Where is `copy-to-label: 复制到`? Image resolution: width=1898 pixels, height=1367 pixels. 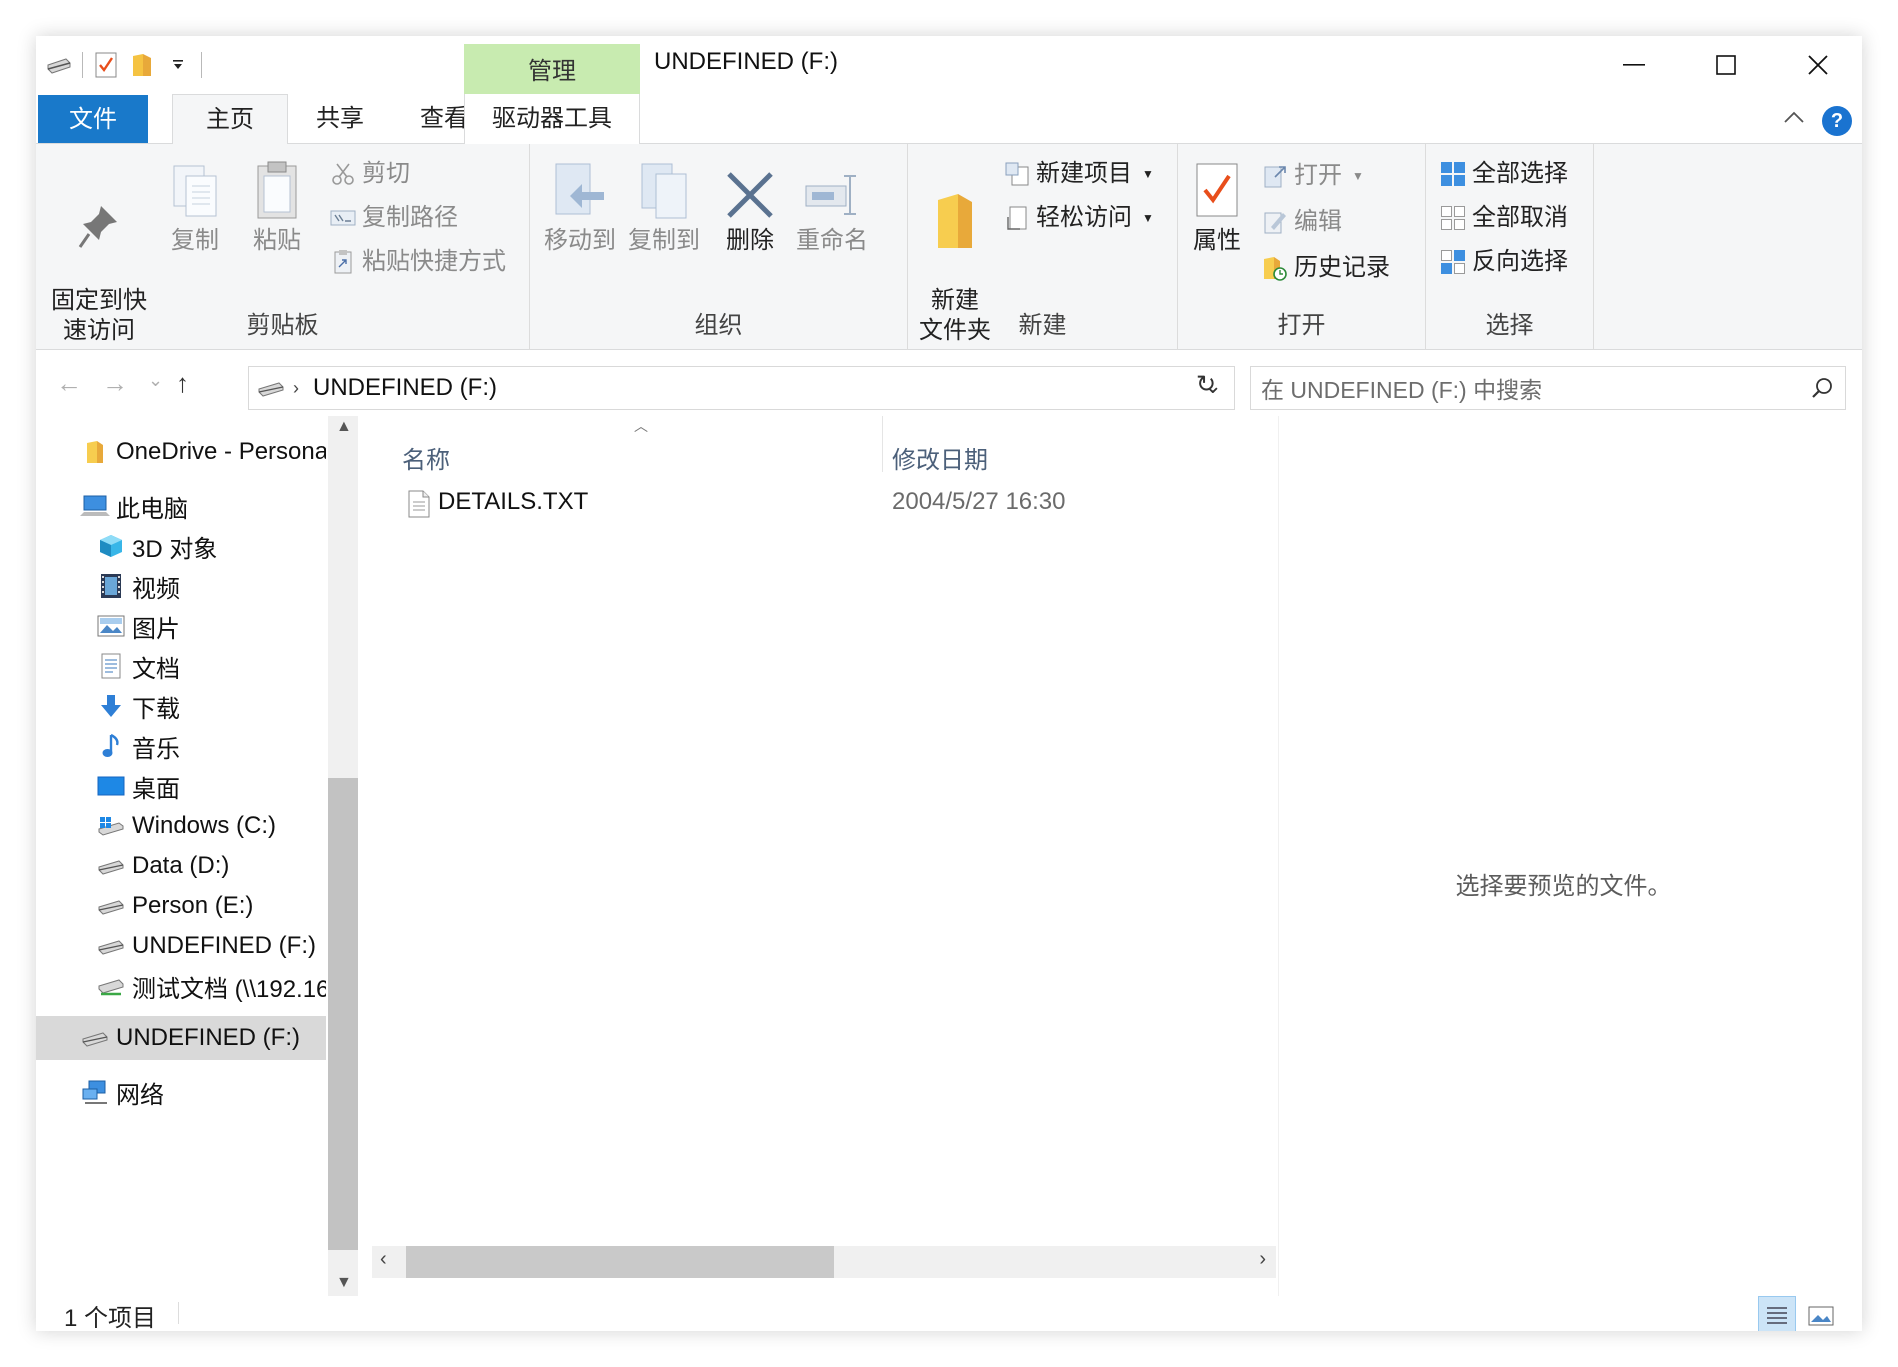 copy-to-label: 复制到 is located at coordinates (664, 240).